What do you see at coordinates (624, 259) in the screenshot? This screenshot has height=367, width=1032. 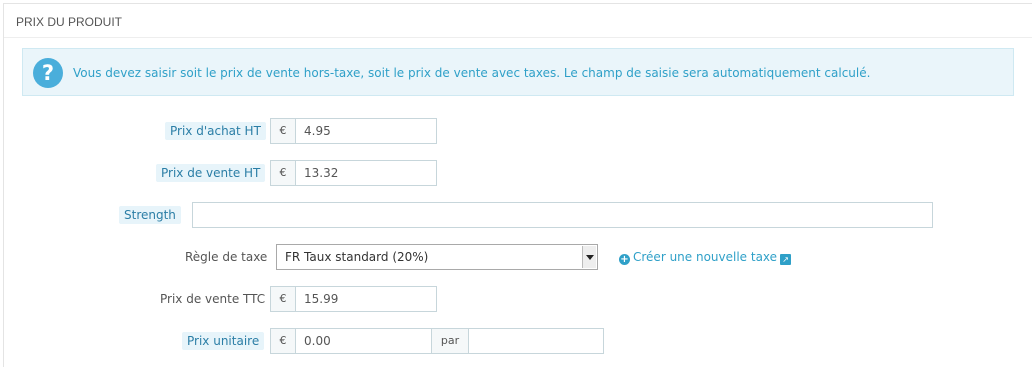 I see `plus-circle-icon: +` at bounding box center [624, 259].